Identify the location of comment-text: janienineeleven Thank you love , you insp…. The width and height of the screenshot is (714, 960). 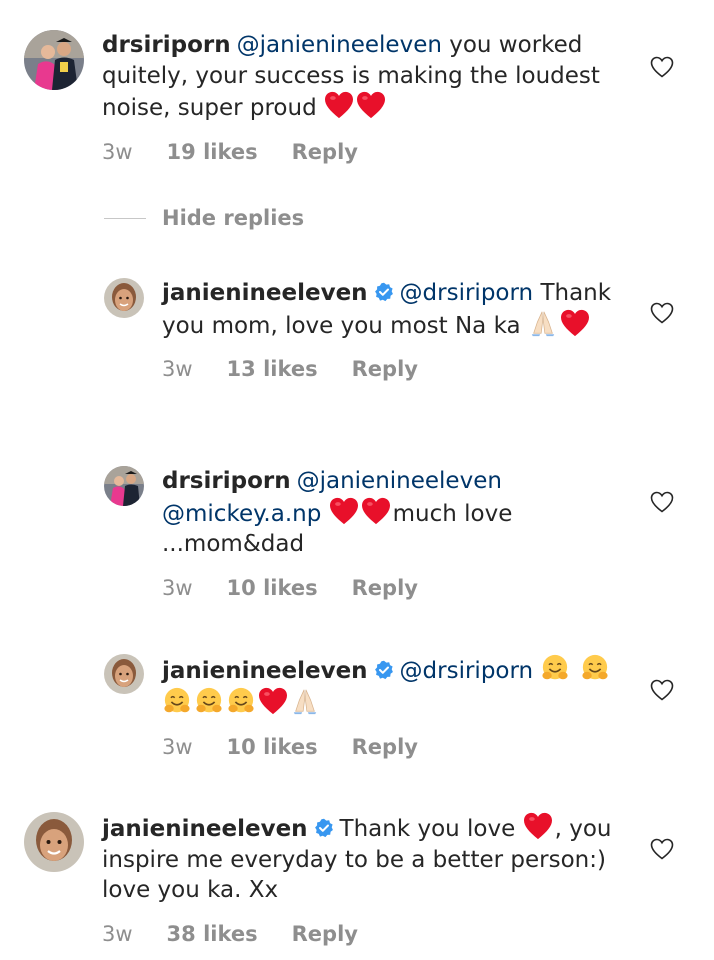
(368, 859).